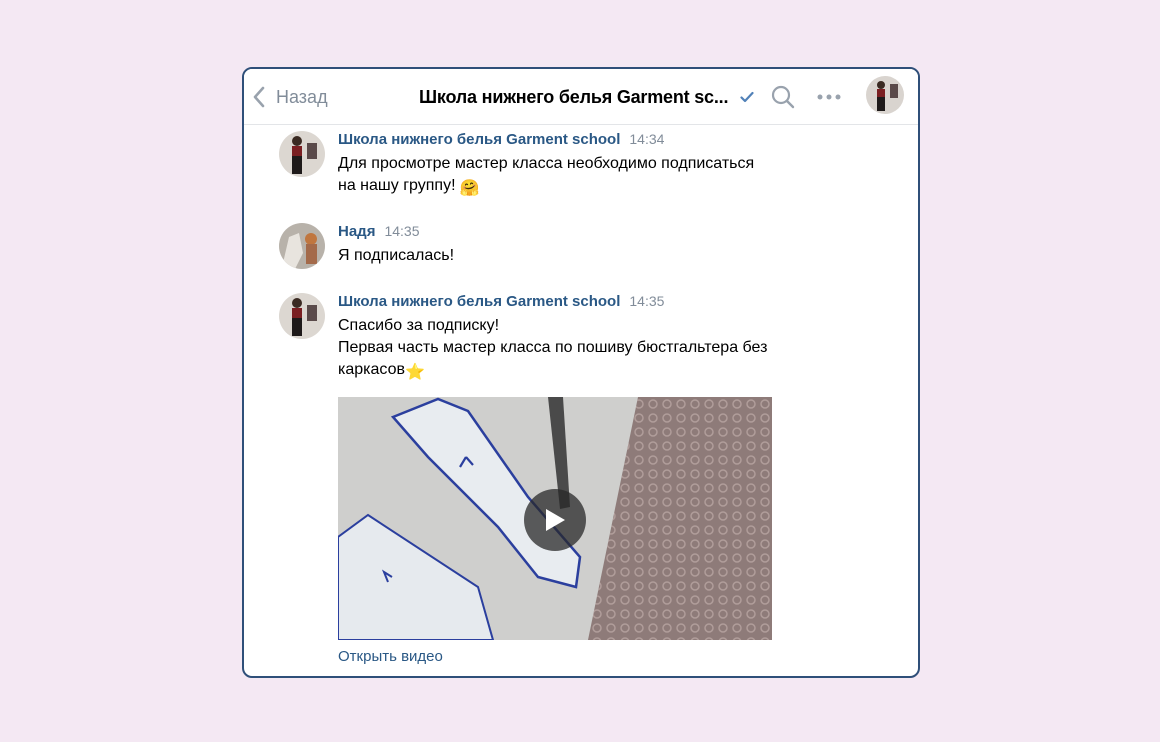 The height and width of the screenshot is (742, 1160). Describe the element at coordinates (356, 231) in the screenshot. I see `message-author: Надя` at that location.